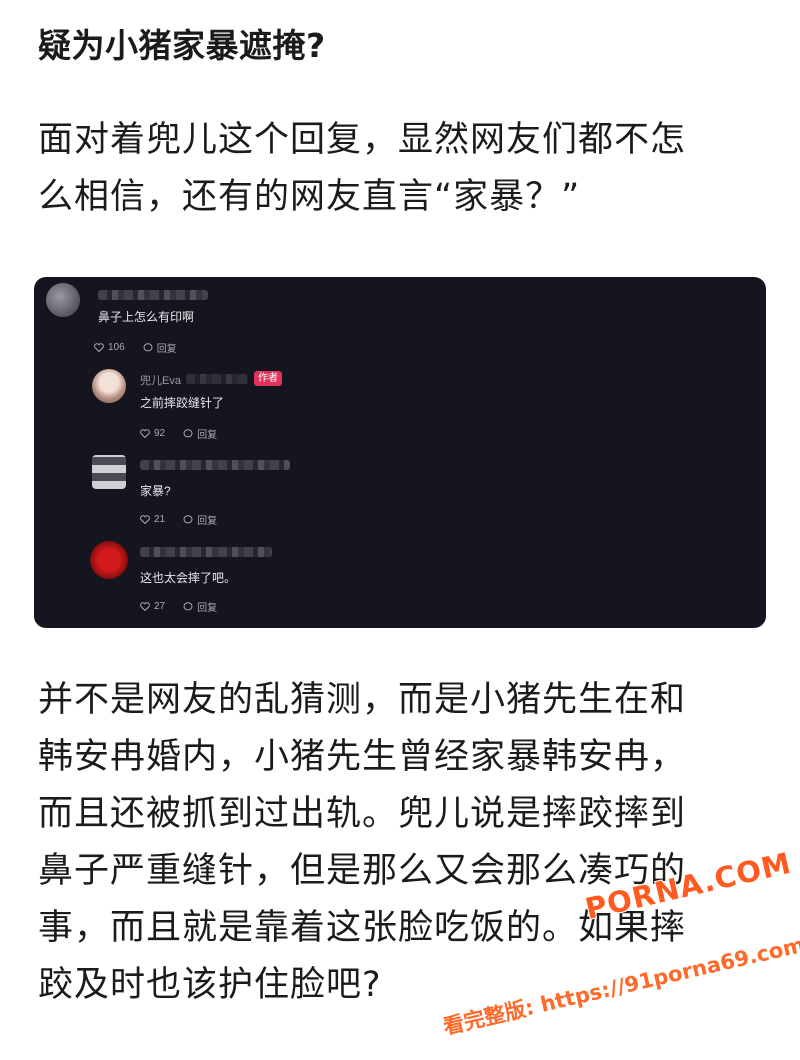  What do you see at coordinates (160, 606) in the screenshot?
I see `like-count: 27` at bounding box center [160, 606].